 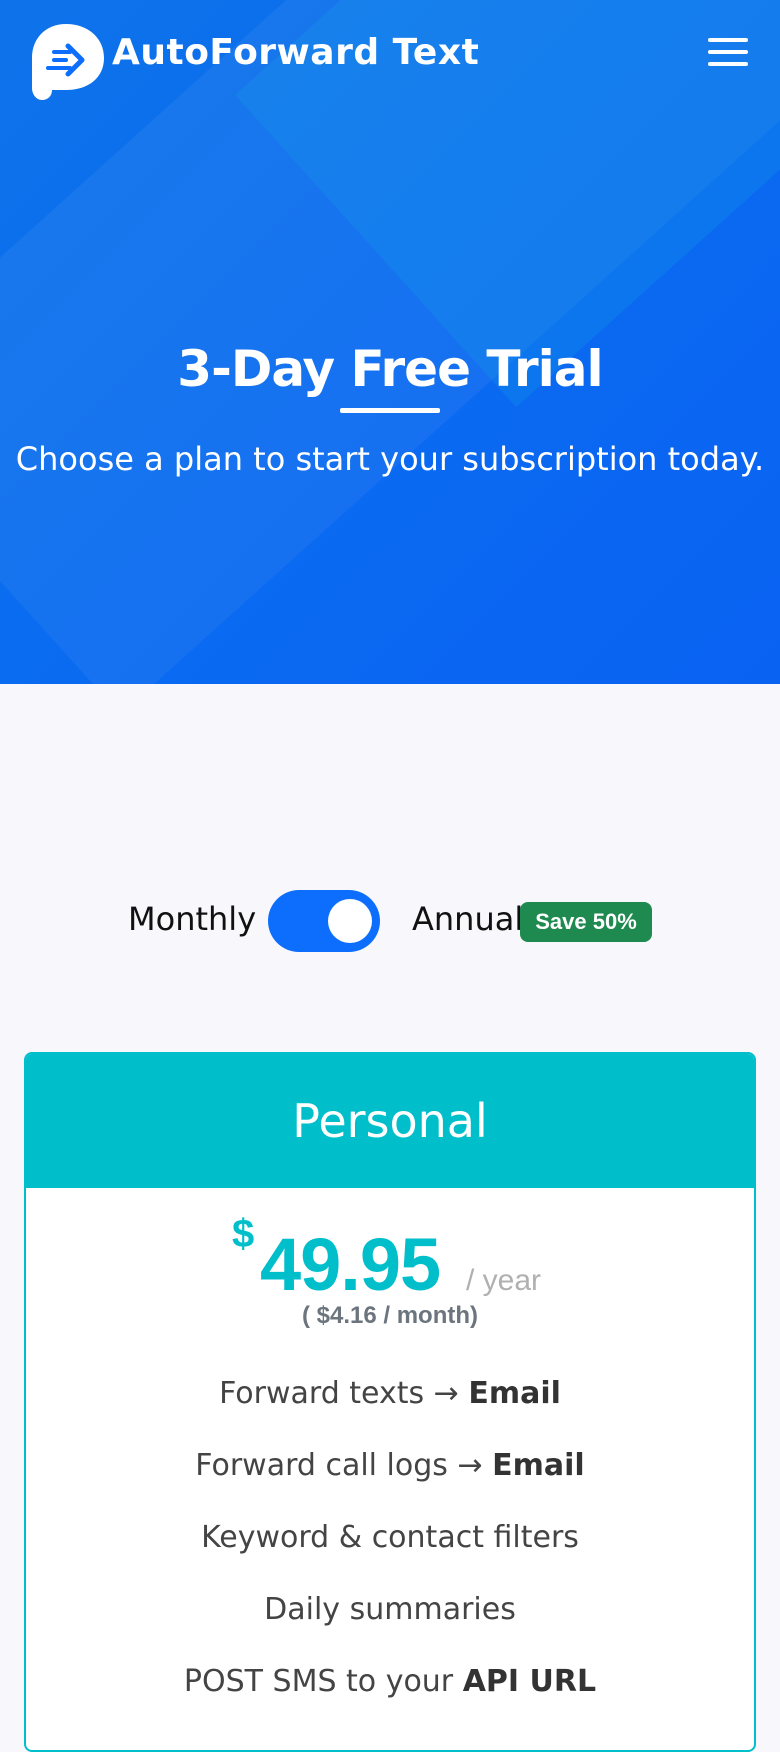 What do you see at coordinates (66, 62) in the screenshot?
I see `chat-forward-icon` at bounding box center [66, 62].